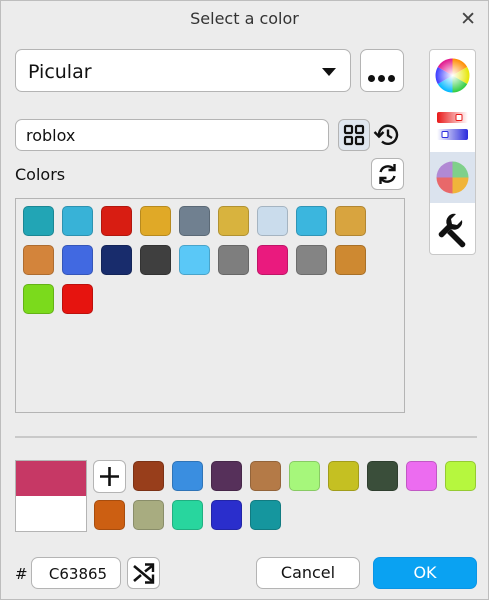  I want to click on refresh-icon, so click(387, 174).